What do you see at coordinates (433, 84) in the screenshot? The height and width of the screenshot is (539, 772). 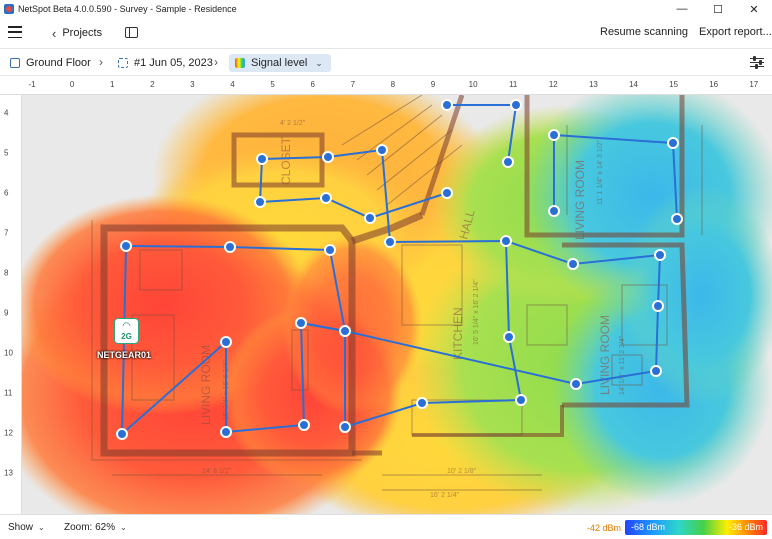 I see `ruler-x-tick: 9` at bounding box center [433, 84].